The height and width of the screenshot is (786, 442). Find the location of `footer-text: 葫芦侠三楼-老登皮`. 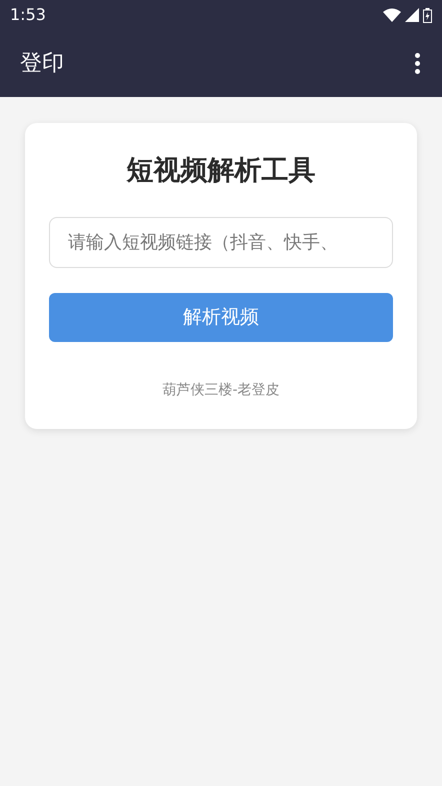

footer-text: 葫芦侠三楼-老登皮 is located at coordinates (221, 390).